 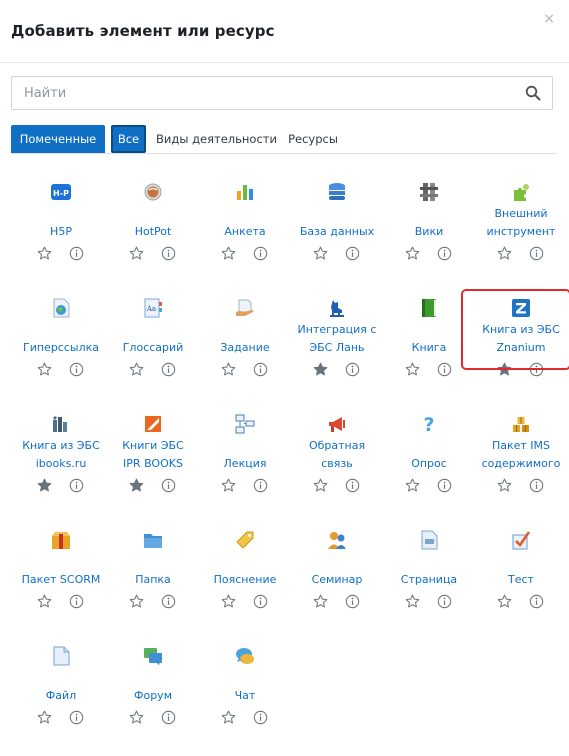 I want to click on activity-item: Анкета, so click(x=245, y=237).